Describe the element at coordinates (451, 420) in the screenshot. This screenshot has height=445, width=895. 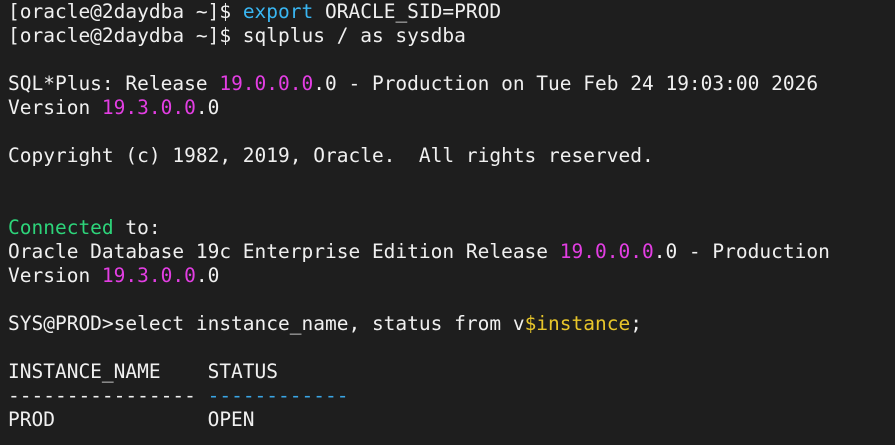
I see `terminal-line: PROD OPEN` at that location.